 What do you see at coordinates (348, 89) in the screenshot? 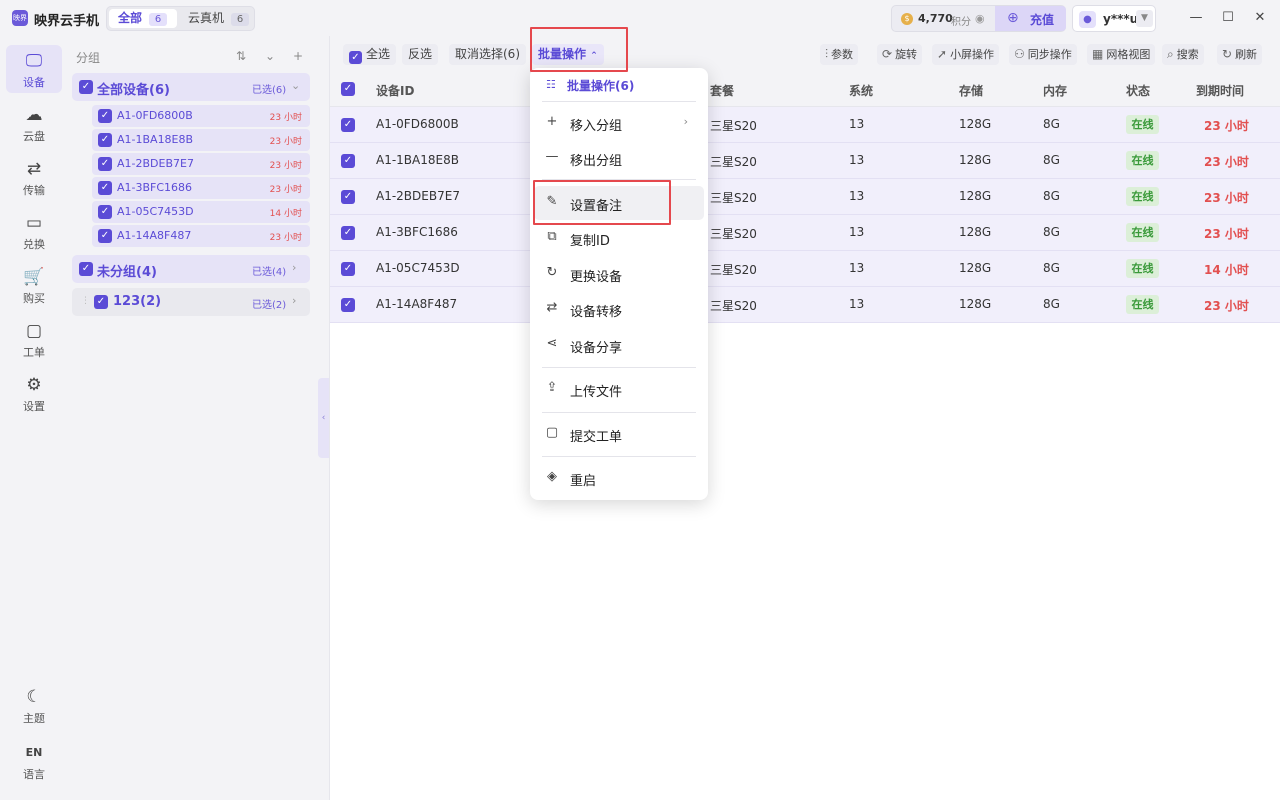
I see `header-checkbox-icon: ✓` at bounding box center [348, 89].